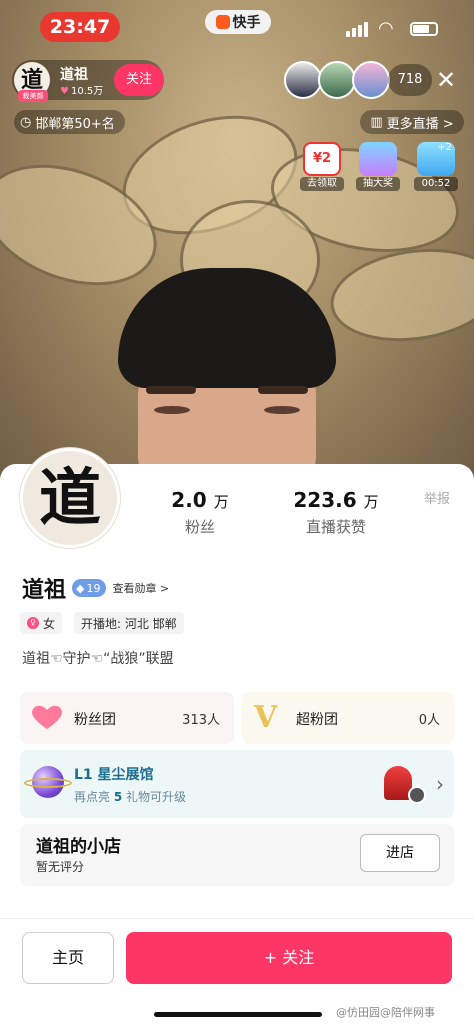 Image resolution: width=474 pixels, height=1026 pixels. Describe the element at coordinates (74, 75) in the screenshot. I see `host-name: 道祖` at that location.